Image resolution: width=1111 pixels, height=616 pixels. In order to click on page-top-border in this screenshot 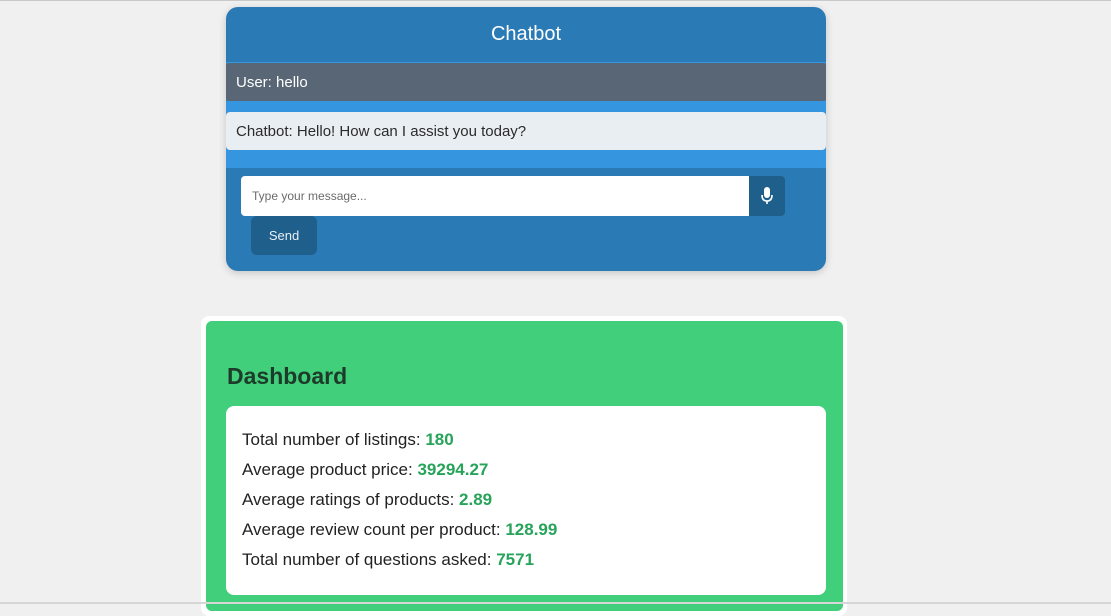, I will do `click(555, 0)`.